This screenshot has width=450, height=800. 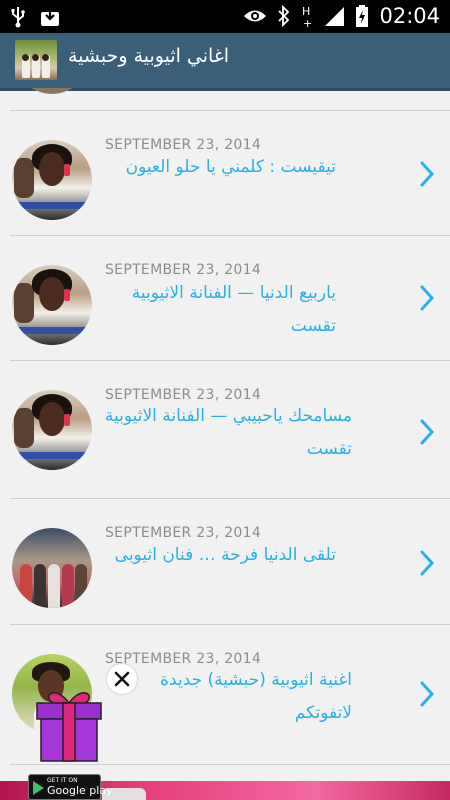 I want to click on usb-icon, so click(x=18, y=17).